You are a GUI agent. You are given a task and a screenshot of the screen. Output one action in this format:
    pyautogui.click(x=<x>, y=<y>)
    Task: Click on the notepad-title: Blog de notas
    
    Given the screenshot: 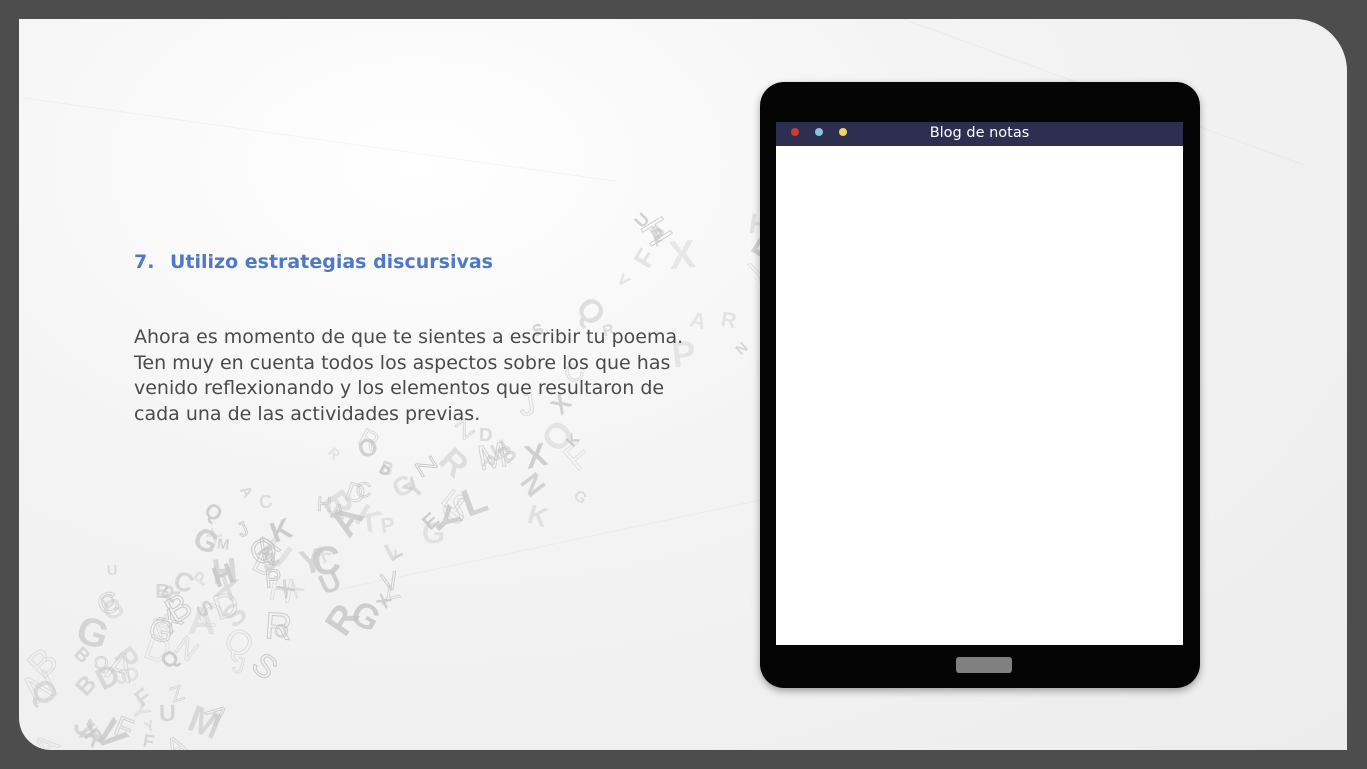 What is the action you would take?
    pyautogui.click(x=979, y=133)
    